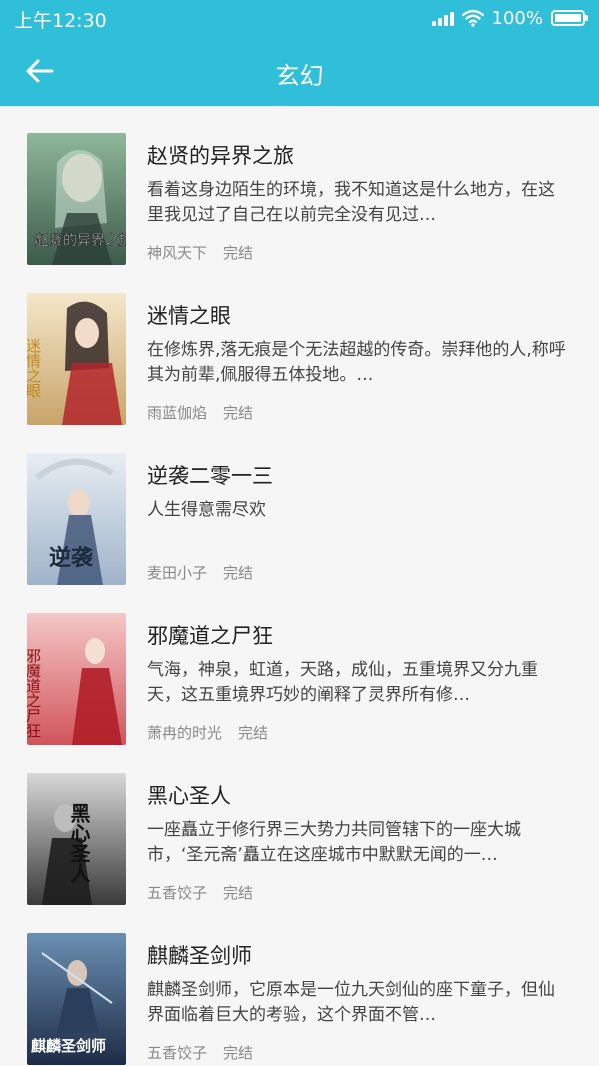  I want to click on status-time: 上午12:30, so click(60, 21).